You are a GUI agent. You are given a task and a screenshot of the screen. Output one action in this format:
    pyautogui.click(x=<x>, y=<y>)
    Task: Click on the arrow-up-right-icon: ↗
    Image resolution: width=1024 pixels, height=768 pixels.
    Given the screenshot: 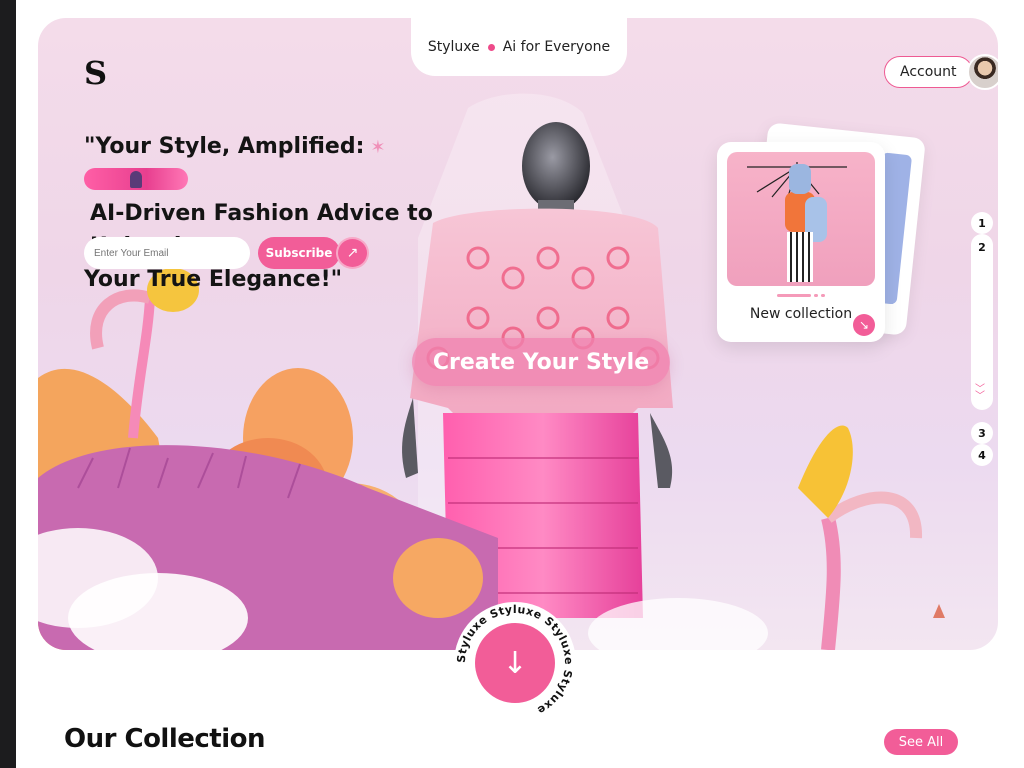 What is the action you would take?
    pyautogui.click(x=352, y=253)
    